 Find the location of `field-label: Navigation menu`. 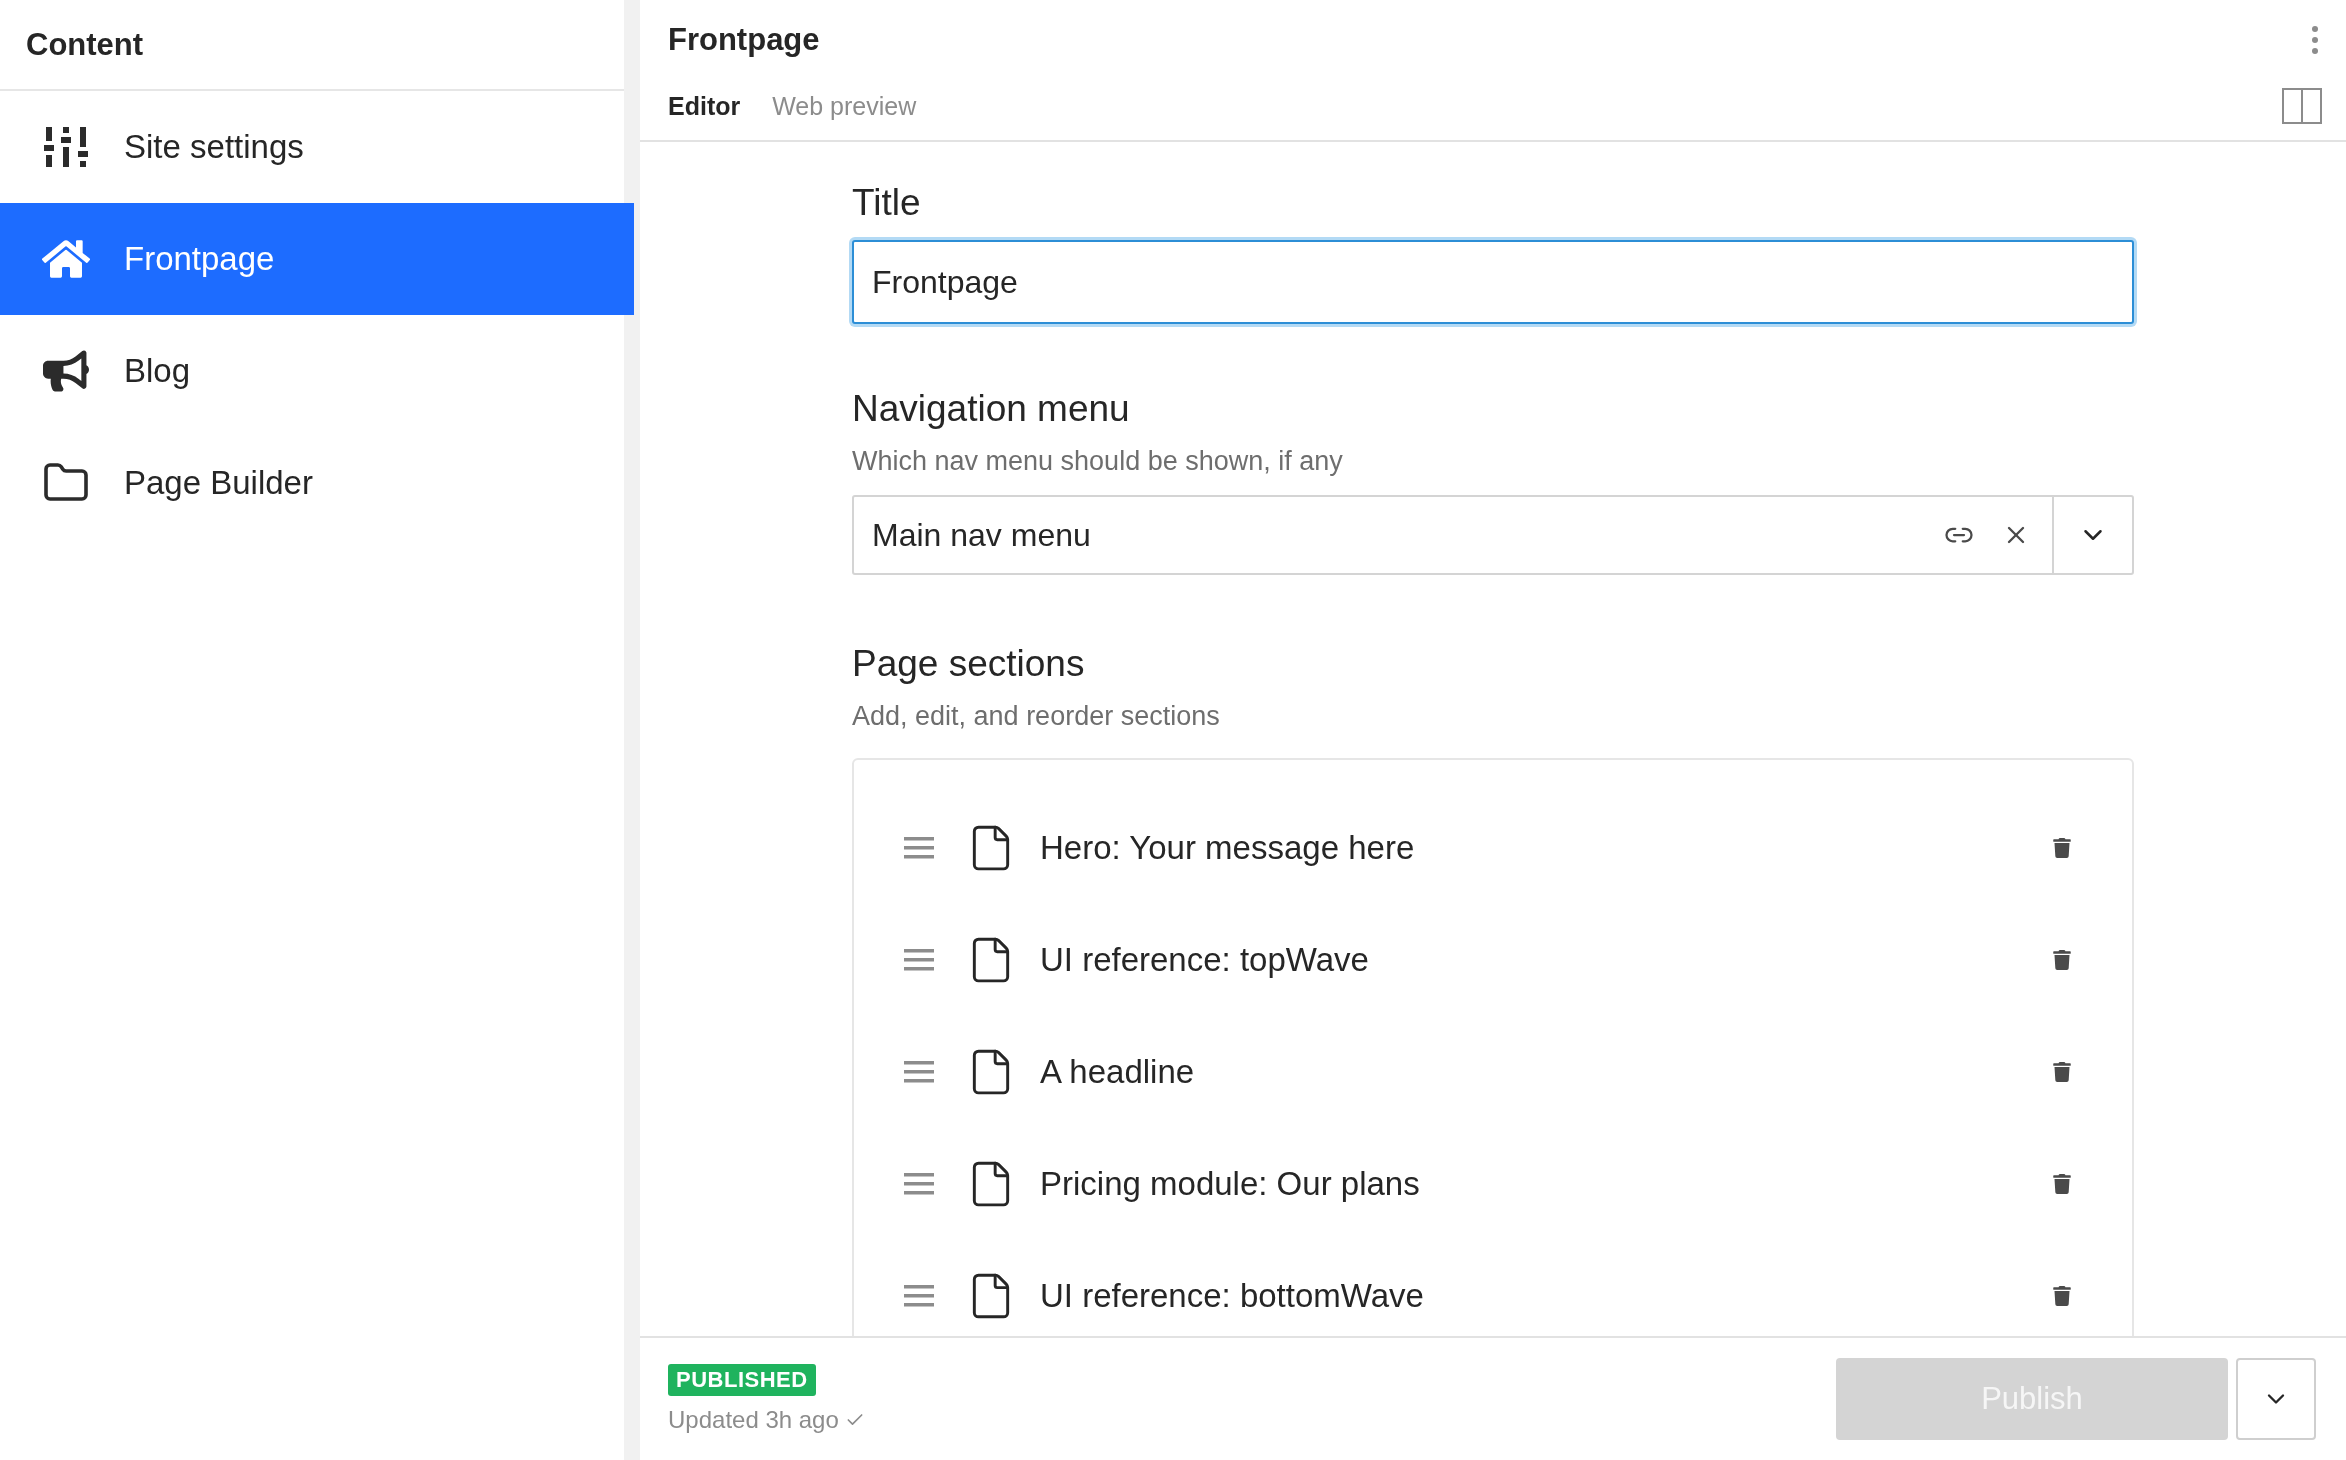

field-label: Navigation menu is located at coordinates (991, 409).